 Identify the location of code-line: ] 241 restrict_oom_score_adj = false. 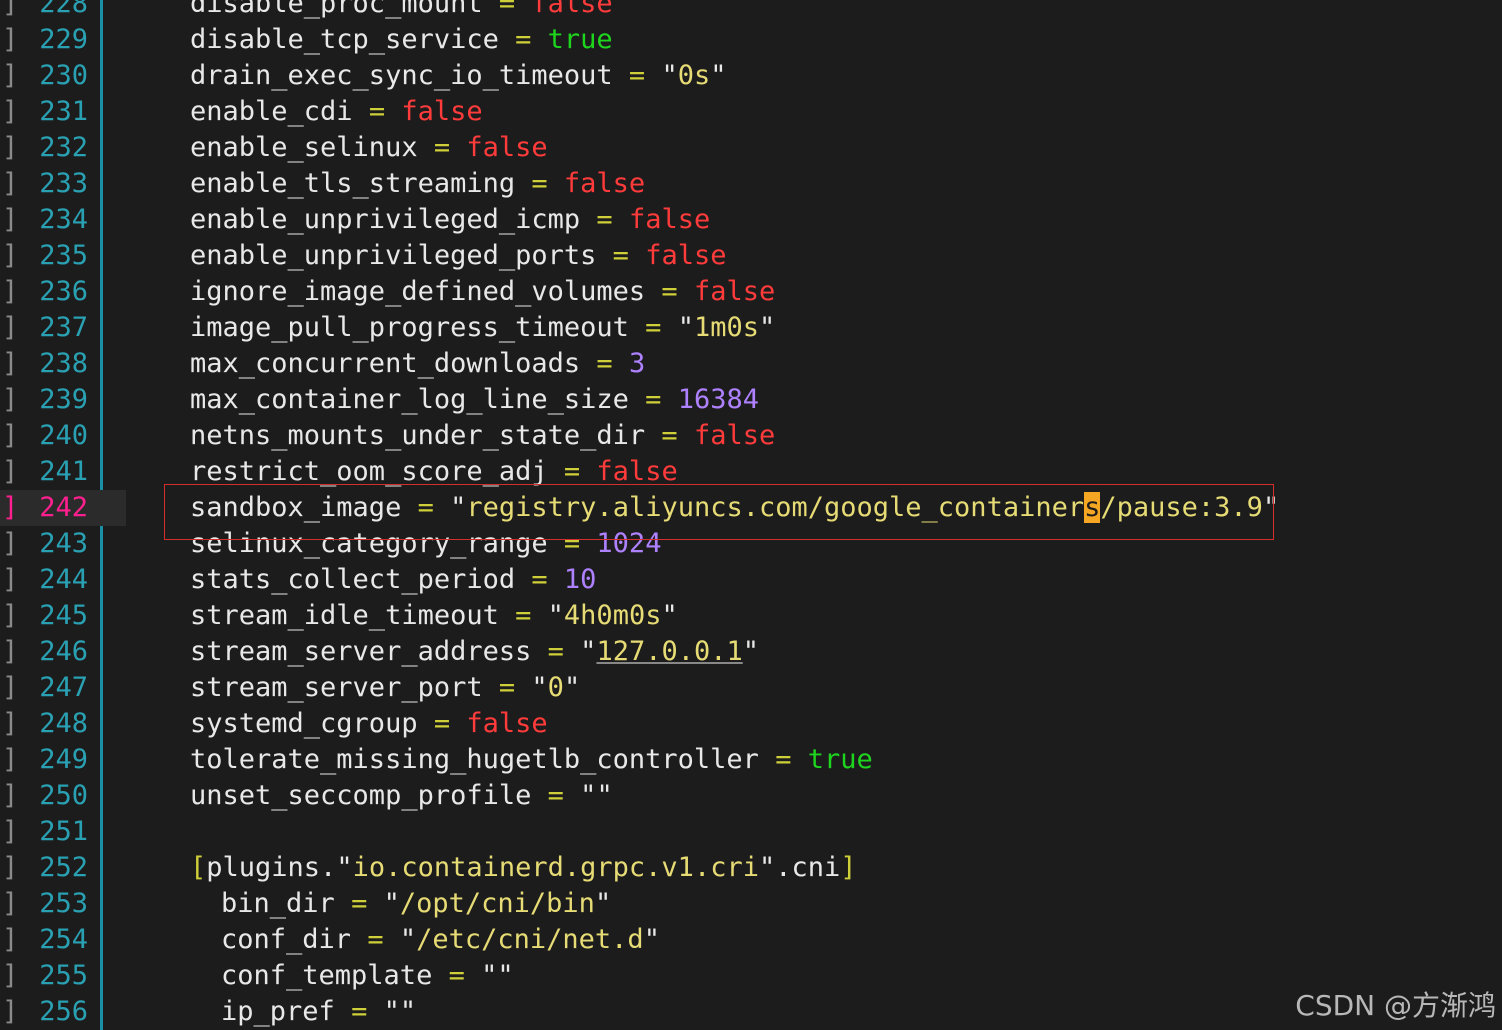
(751, 472).